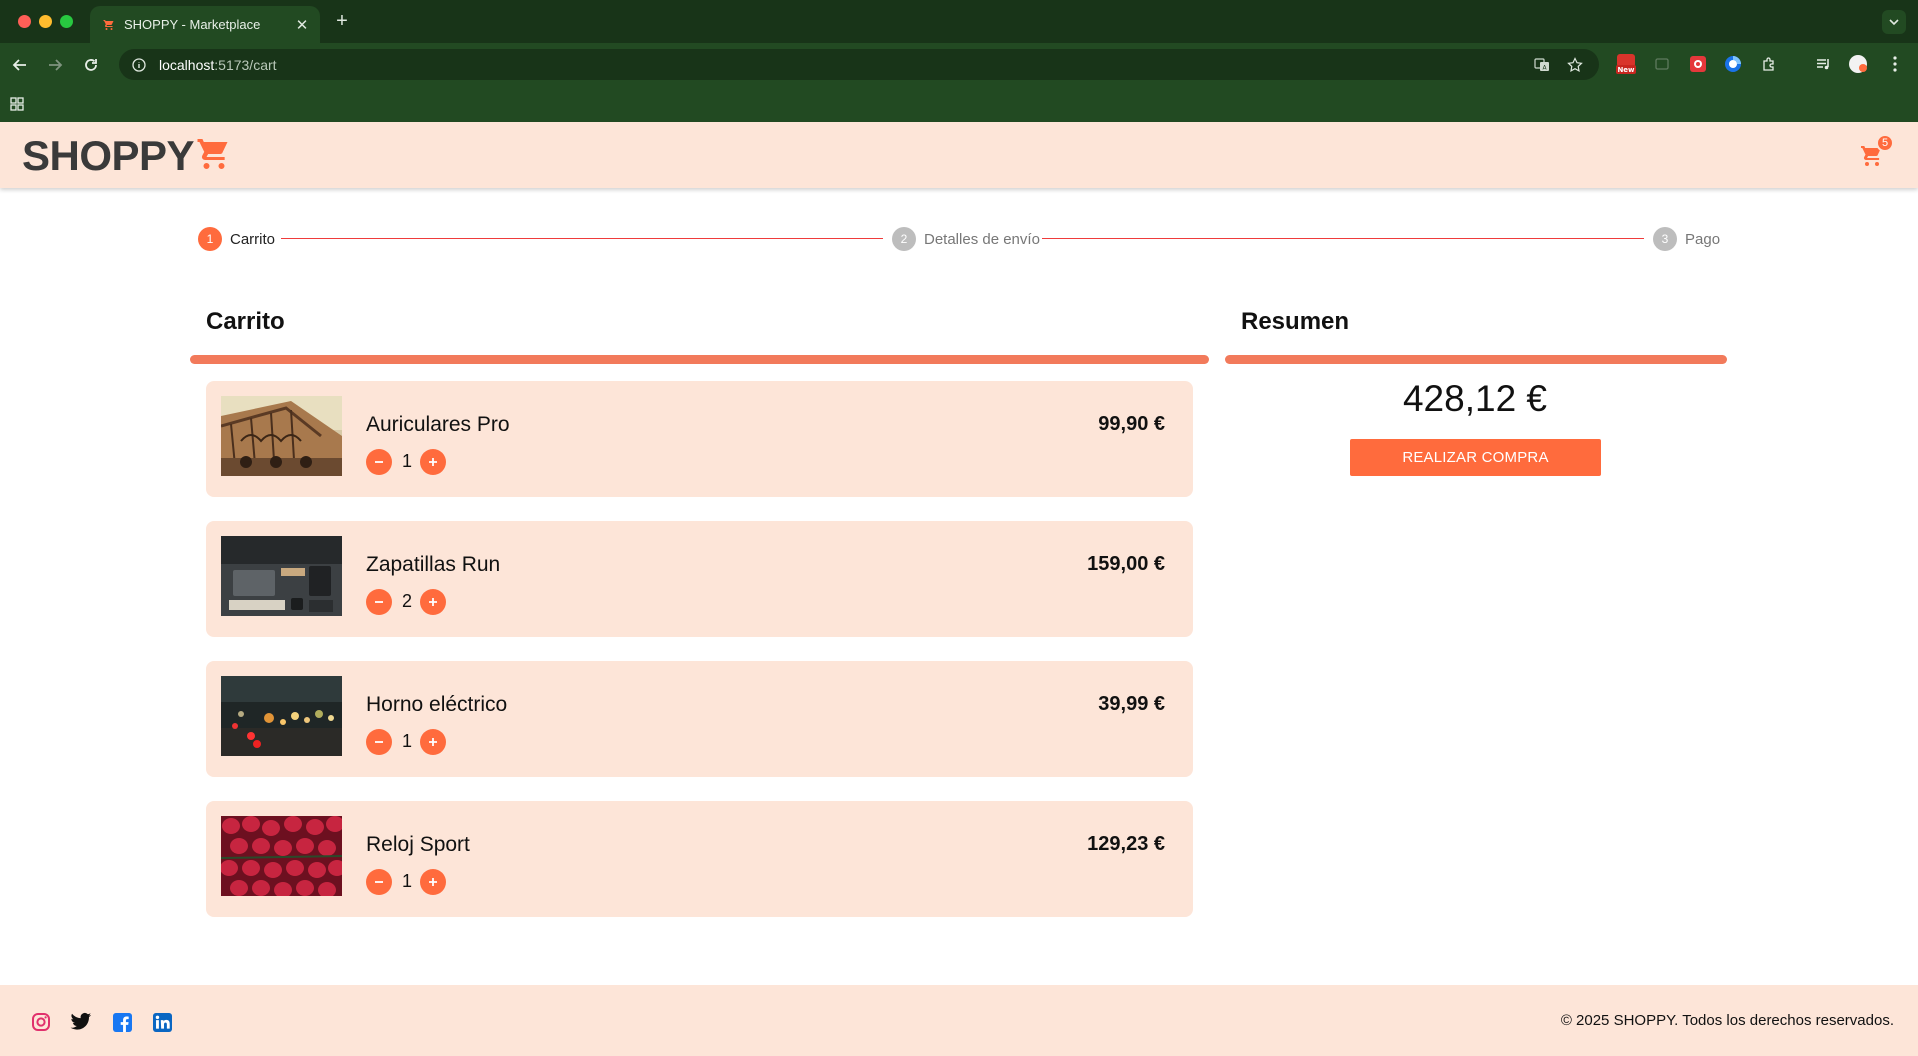 The height and width of the screenshot is (1056, 1918). What do you see at coordinates (859, 64) in the screenshot?
I see `address-bar: localhost:5173/cart A` at bounding box center [859, 64].